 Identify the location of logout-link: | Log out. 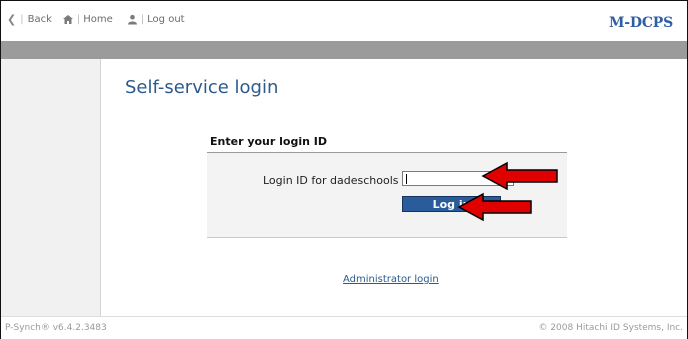
(156, 19).